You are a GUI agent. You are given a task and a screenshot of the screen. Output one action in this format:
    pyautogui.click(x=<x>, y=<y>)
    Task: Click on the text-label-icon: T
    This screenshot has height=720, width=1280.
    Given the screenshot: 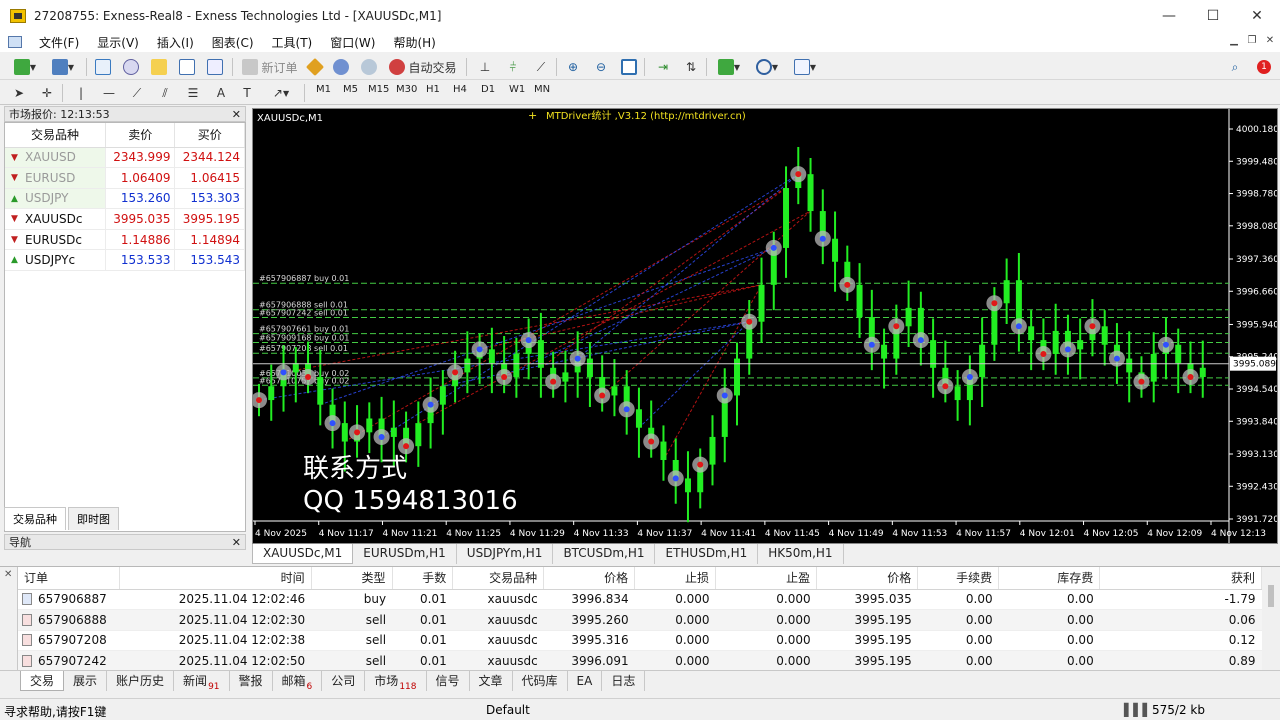 What is the action you would take?
    pyautogui.click(x=247, y=93)
    